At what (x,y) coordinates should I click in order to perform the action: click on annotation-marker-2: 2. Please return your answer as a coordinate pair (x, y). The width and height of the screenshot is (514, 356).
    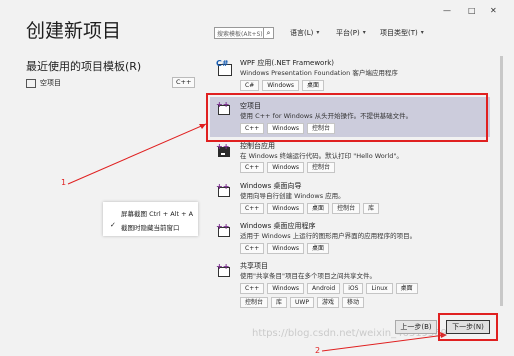
    Looking at the image, I should click on (318, 350).